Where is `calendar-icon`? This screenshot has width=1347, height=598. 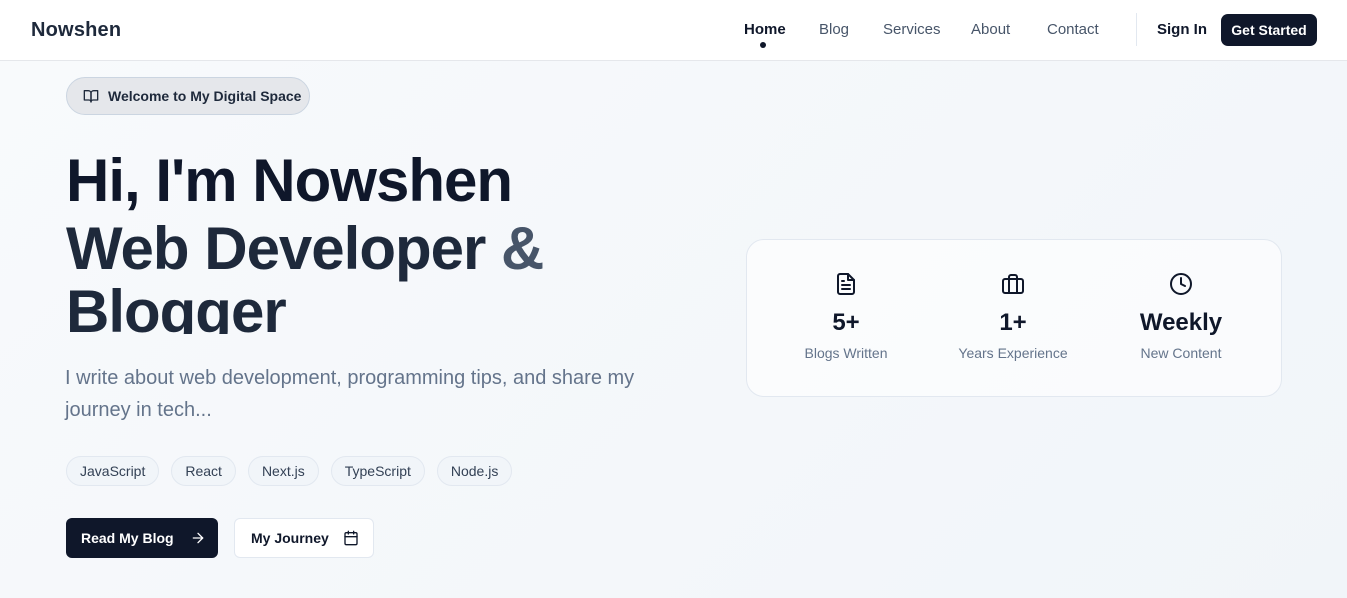
calendar-icon is located at coordinates (351, 538).